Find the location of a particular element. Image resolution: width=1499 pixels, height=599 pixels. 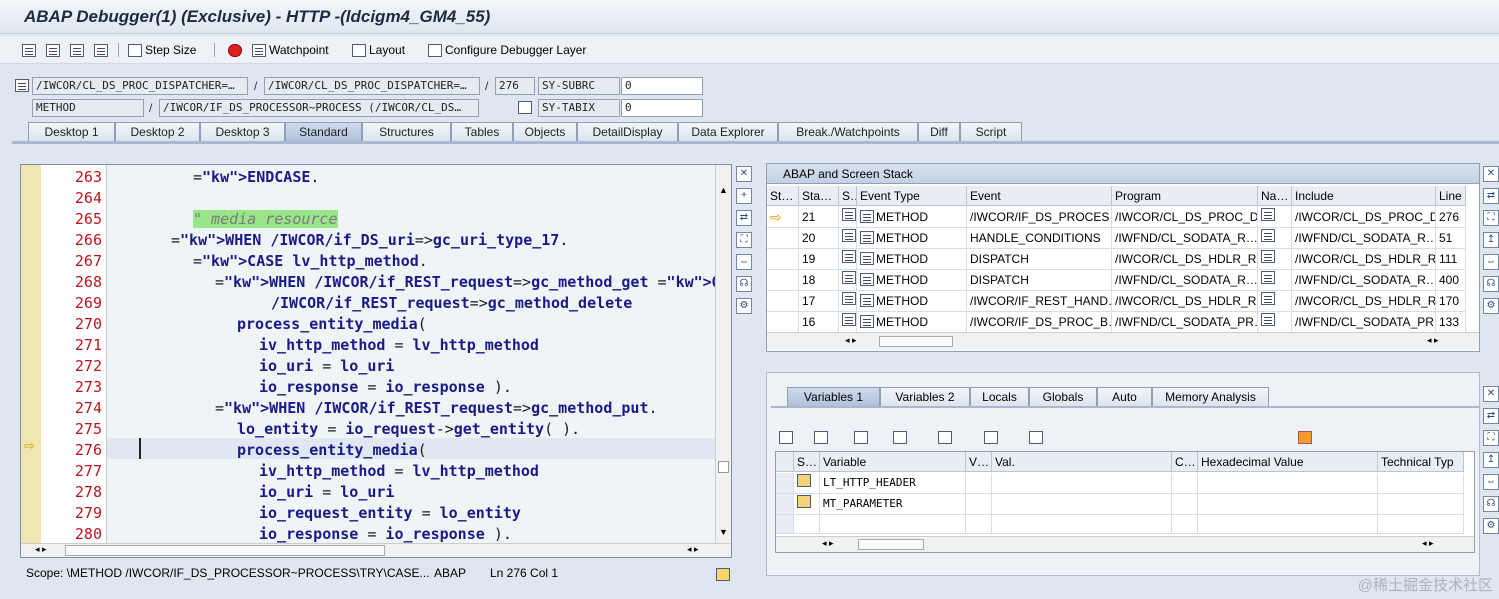

tab-break-watchpoints: Break./Watchpoints is located at coordinates (848, 132).